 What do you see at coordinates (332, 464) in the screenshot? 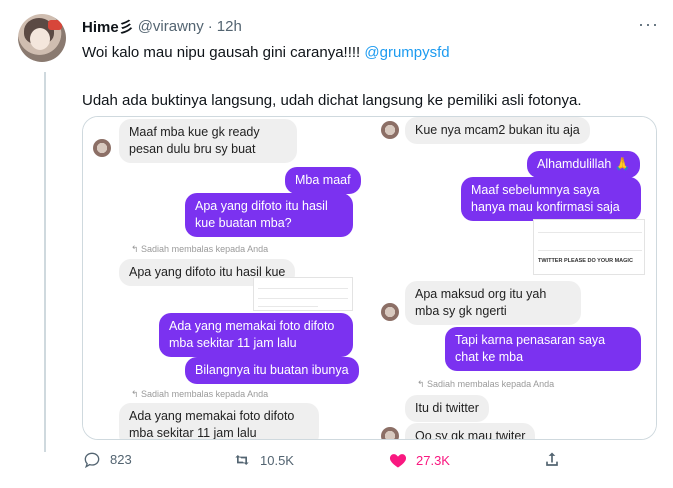
I see `tweet-actions: 823 10.5K 27.3K` at bounding box center [332, 464].